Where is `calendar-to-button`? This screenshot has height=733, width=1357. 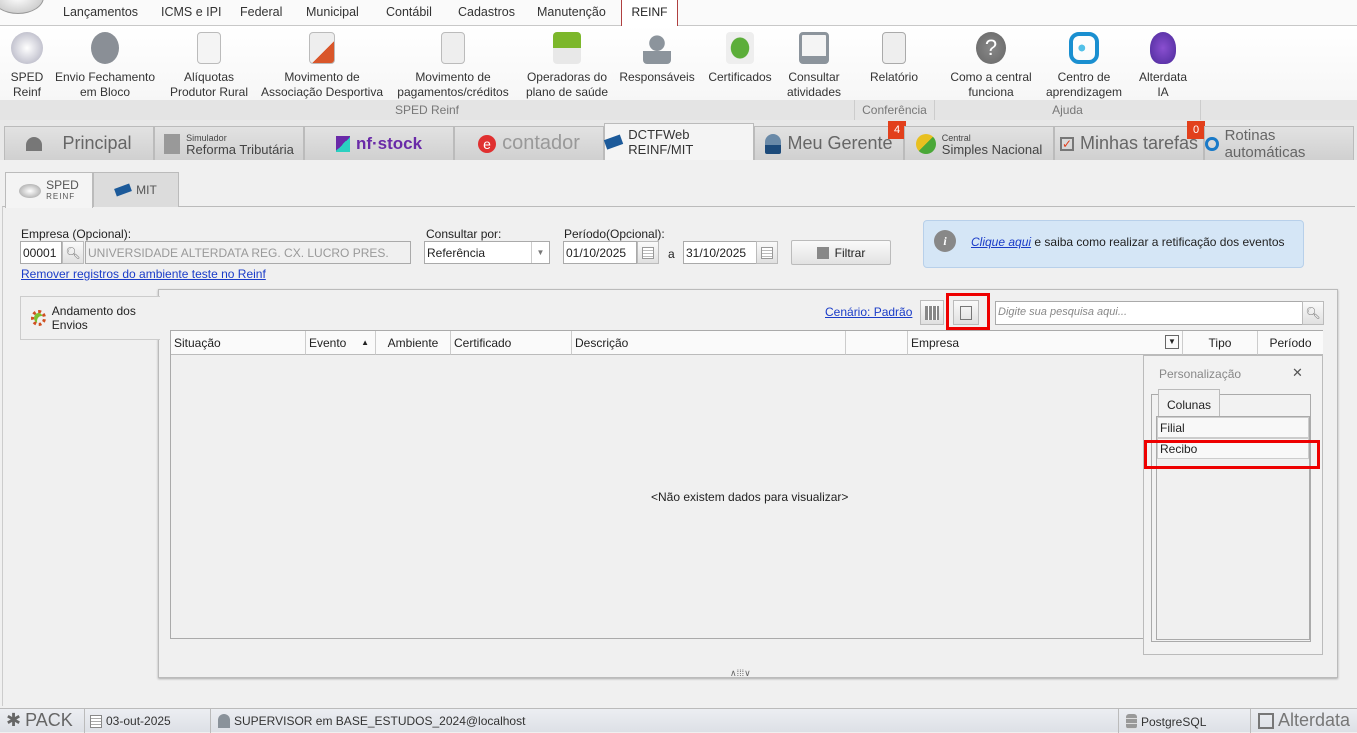 calendar-to-button is located at coordinates (767, 252).